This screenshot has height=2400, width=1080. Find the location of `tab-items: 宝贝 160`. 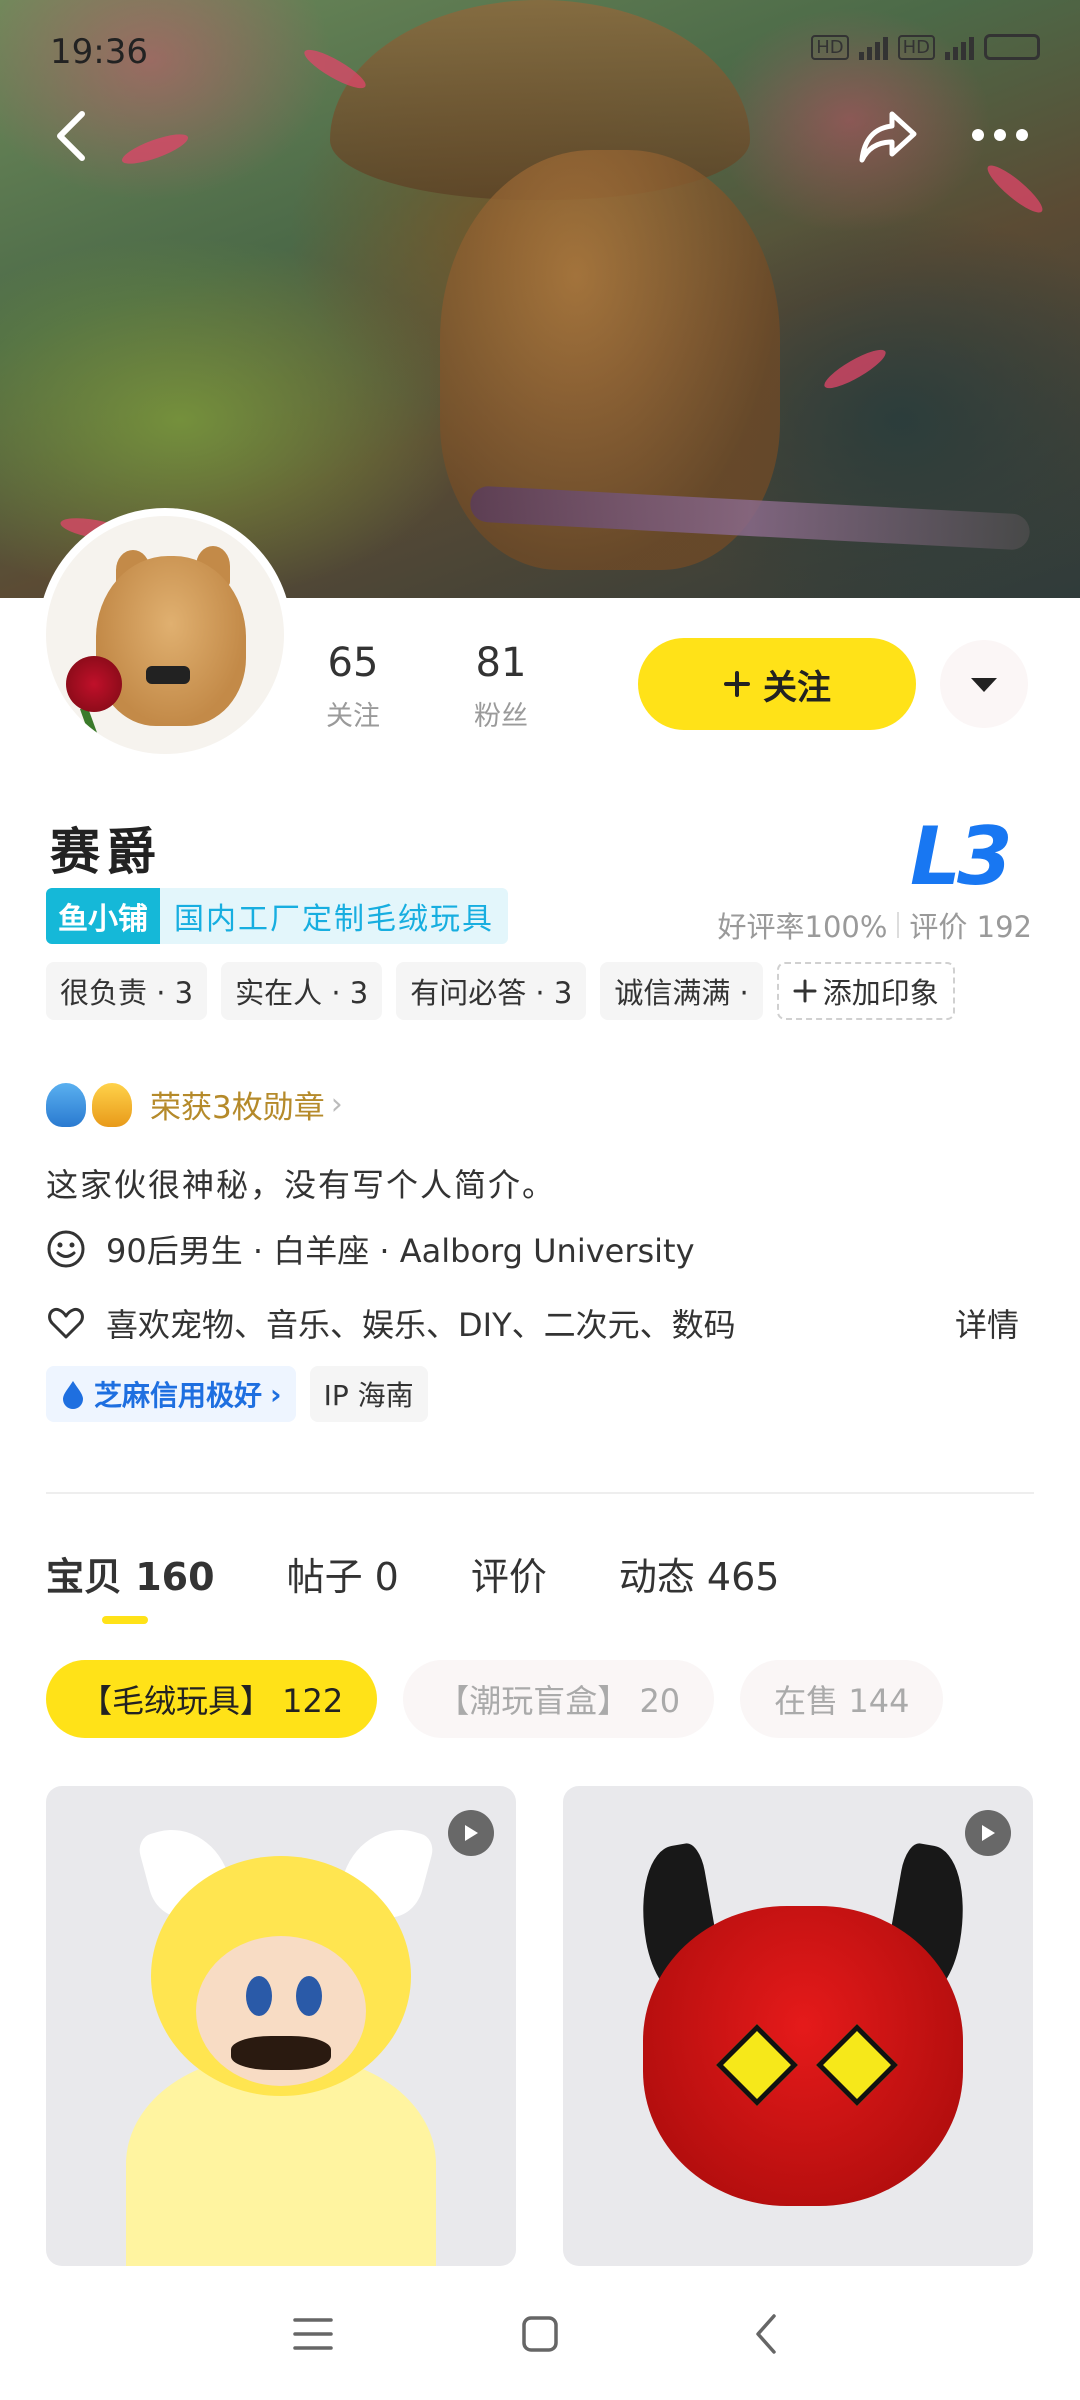

tab-items: 宝贝 160 is located at coordinates (130, 1585).